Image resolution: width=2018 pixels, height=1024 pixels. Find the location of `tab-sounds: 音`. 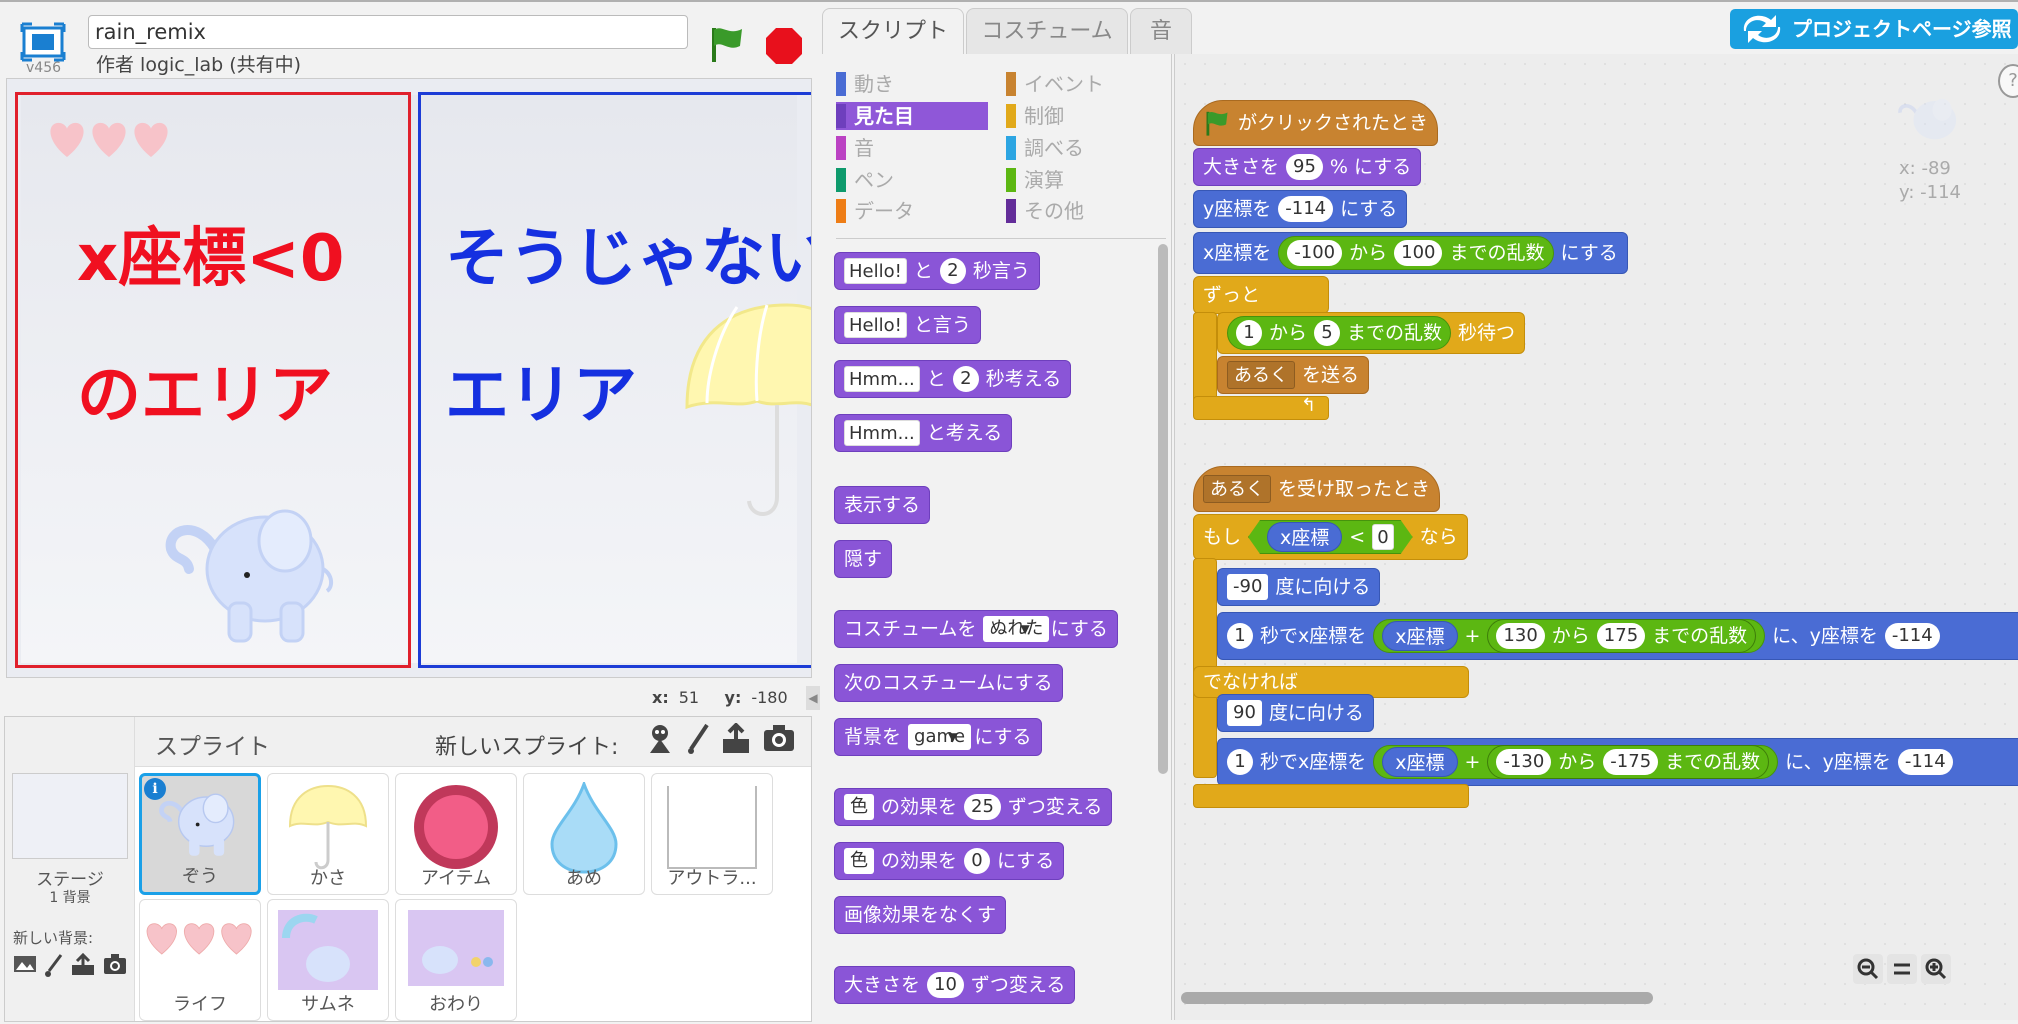

tab-sounds: 音 is located at coordinates (1161, 31).